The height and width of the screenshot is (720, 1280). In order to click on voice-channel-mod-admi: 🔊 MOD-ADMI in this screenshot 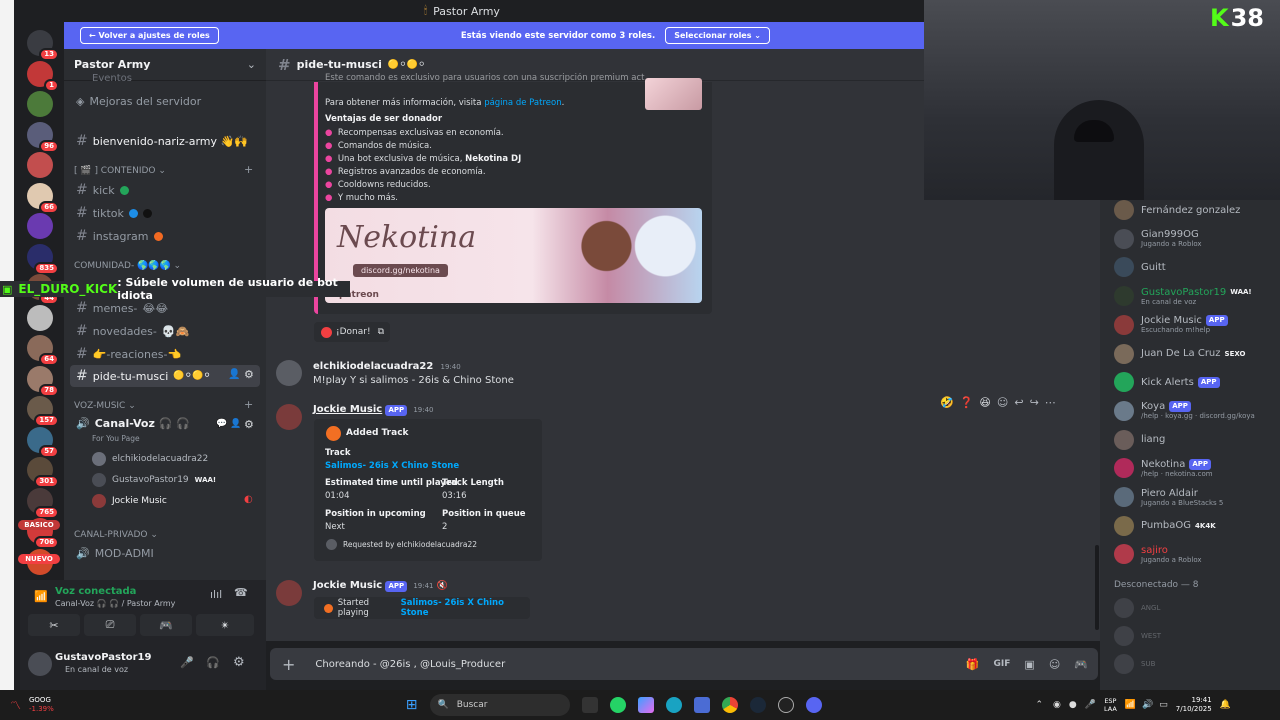, I will do `click(115, 553)`.